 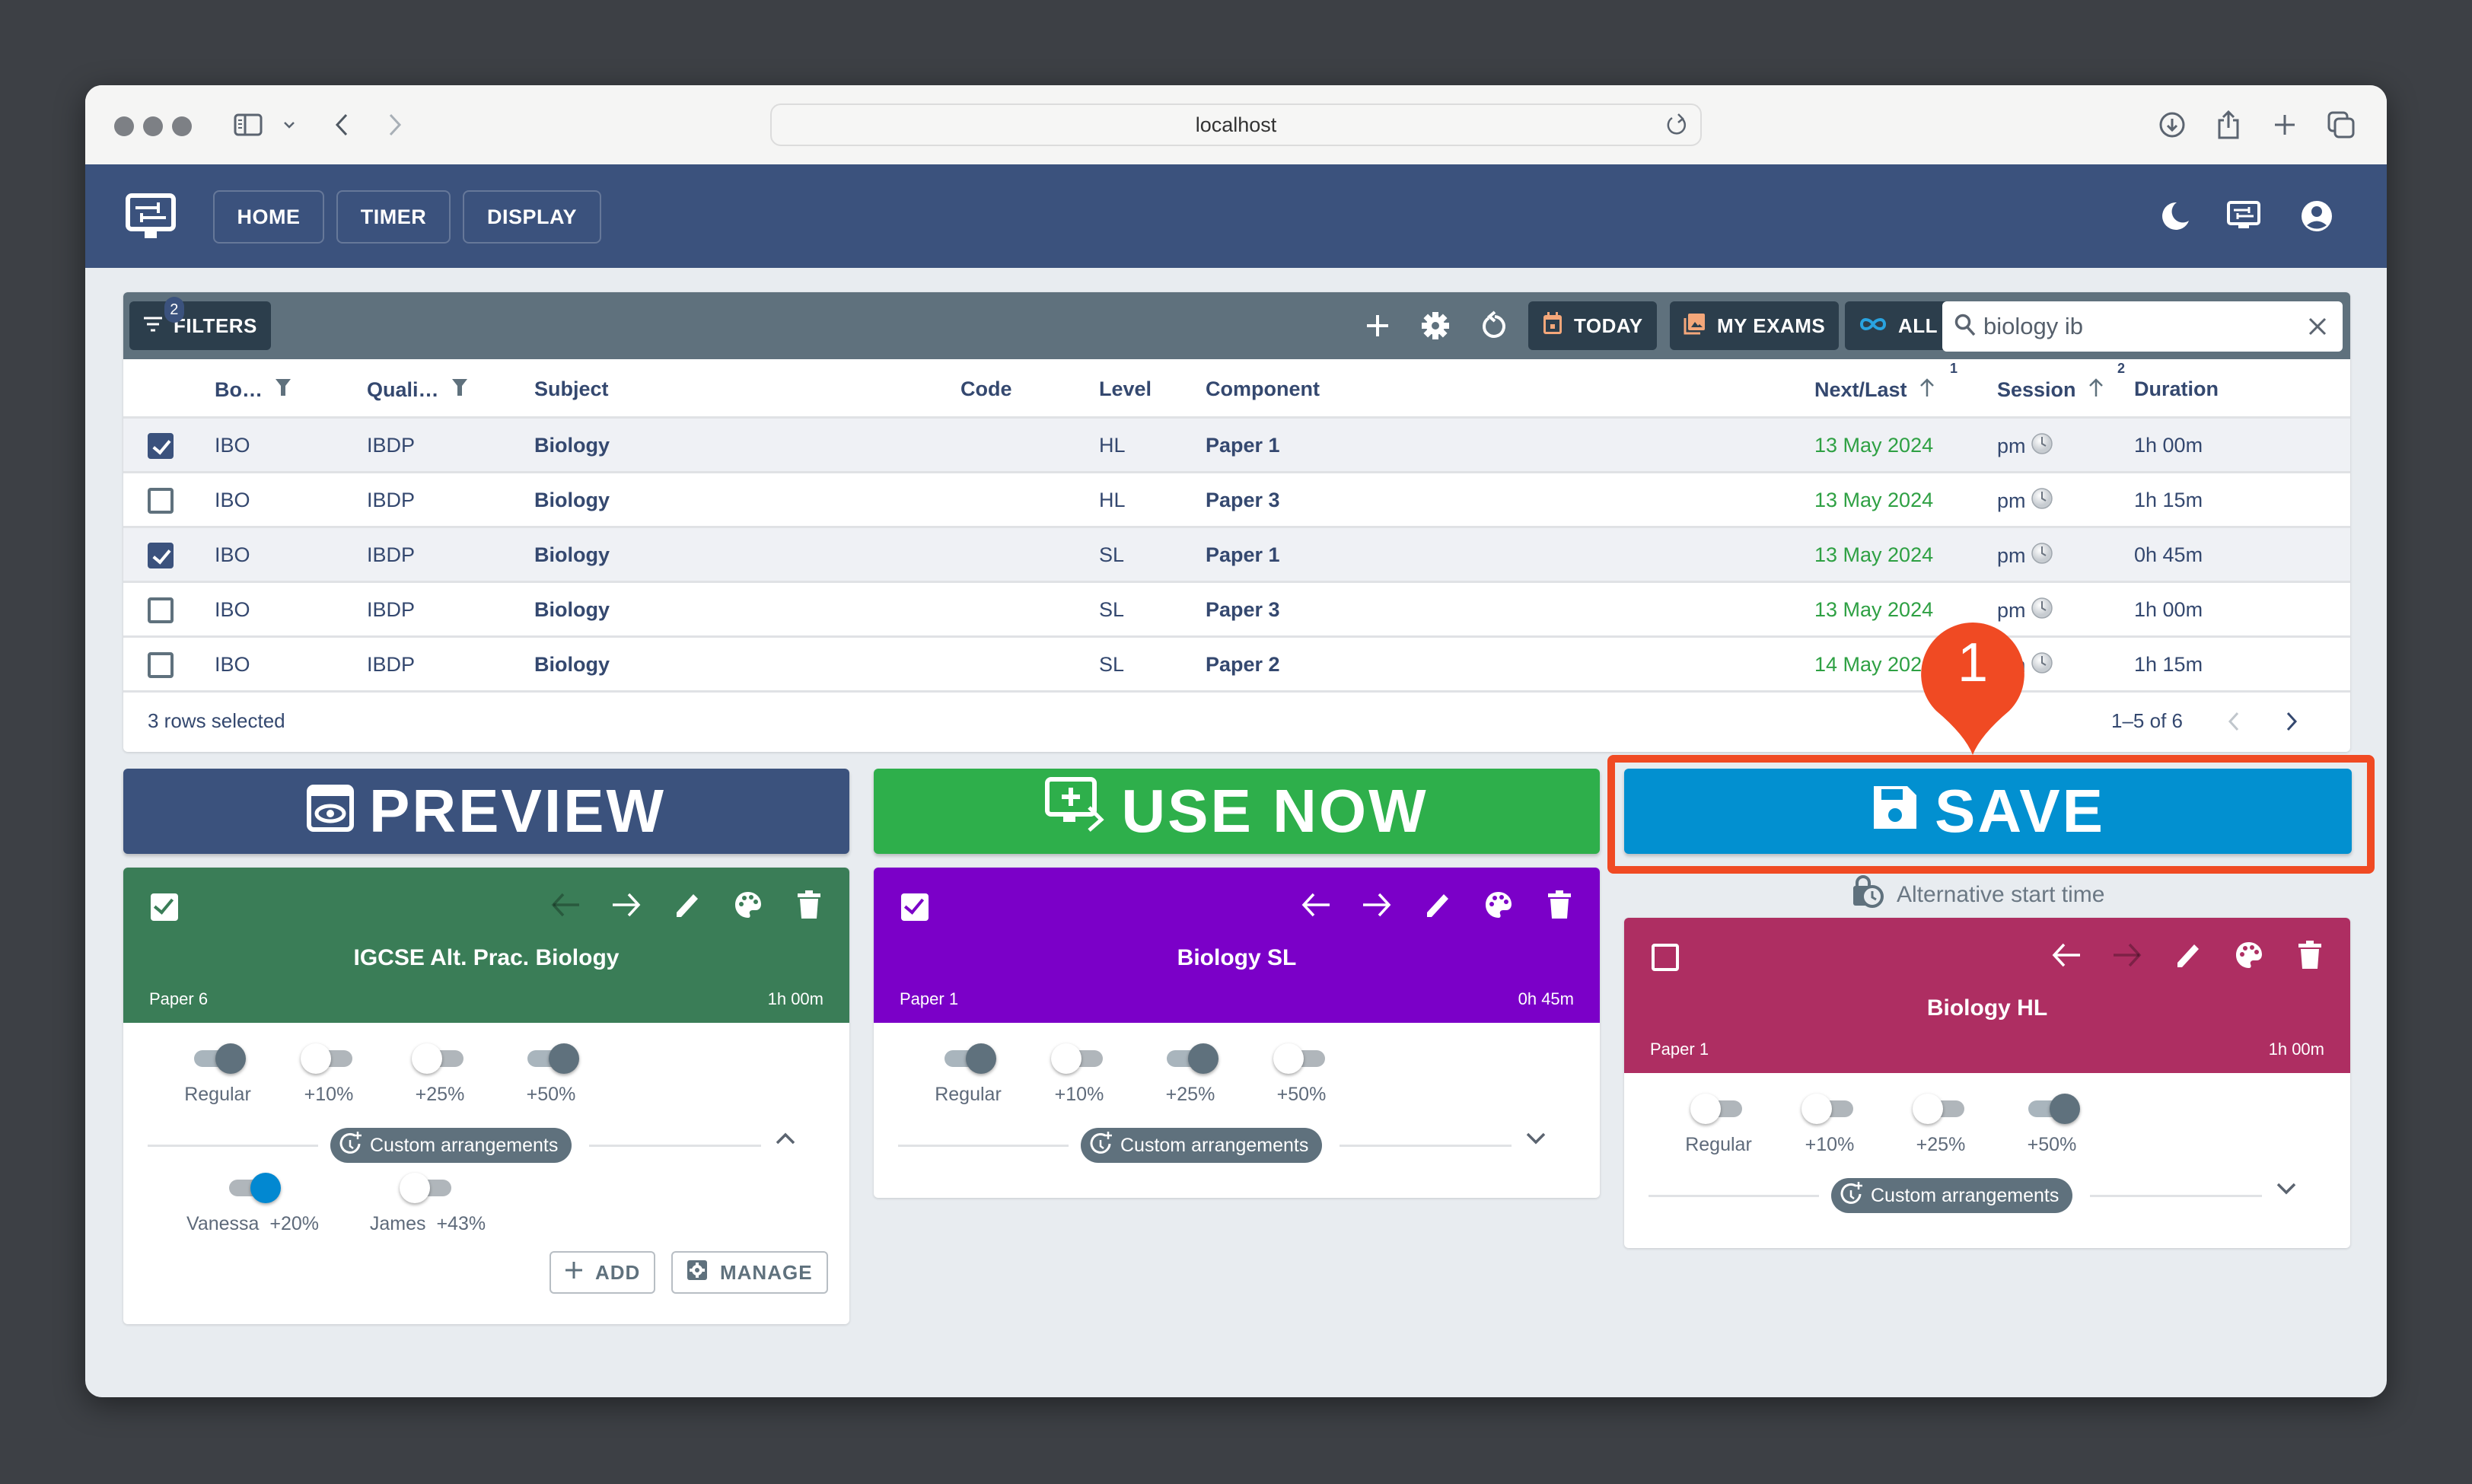 I want to click on forward-icon, so click(x=395, y=125).